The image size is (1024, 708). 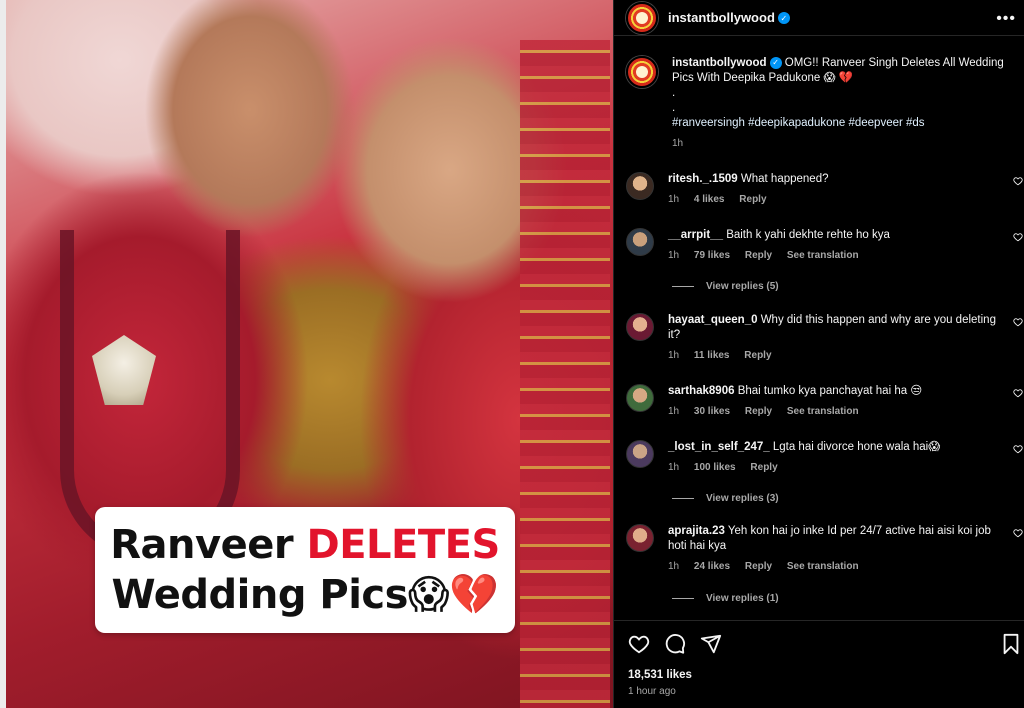 I want to click on comment-bubble-icon, so click(x=675, y=644).